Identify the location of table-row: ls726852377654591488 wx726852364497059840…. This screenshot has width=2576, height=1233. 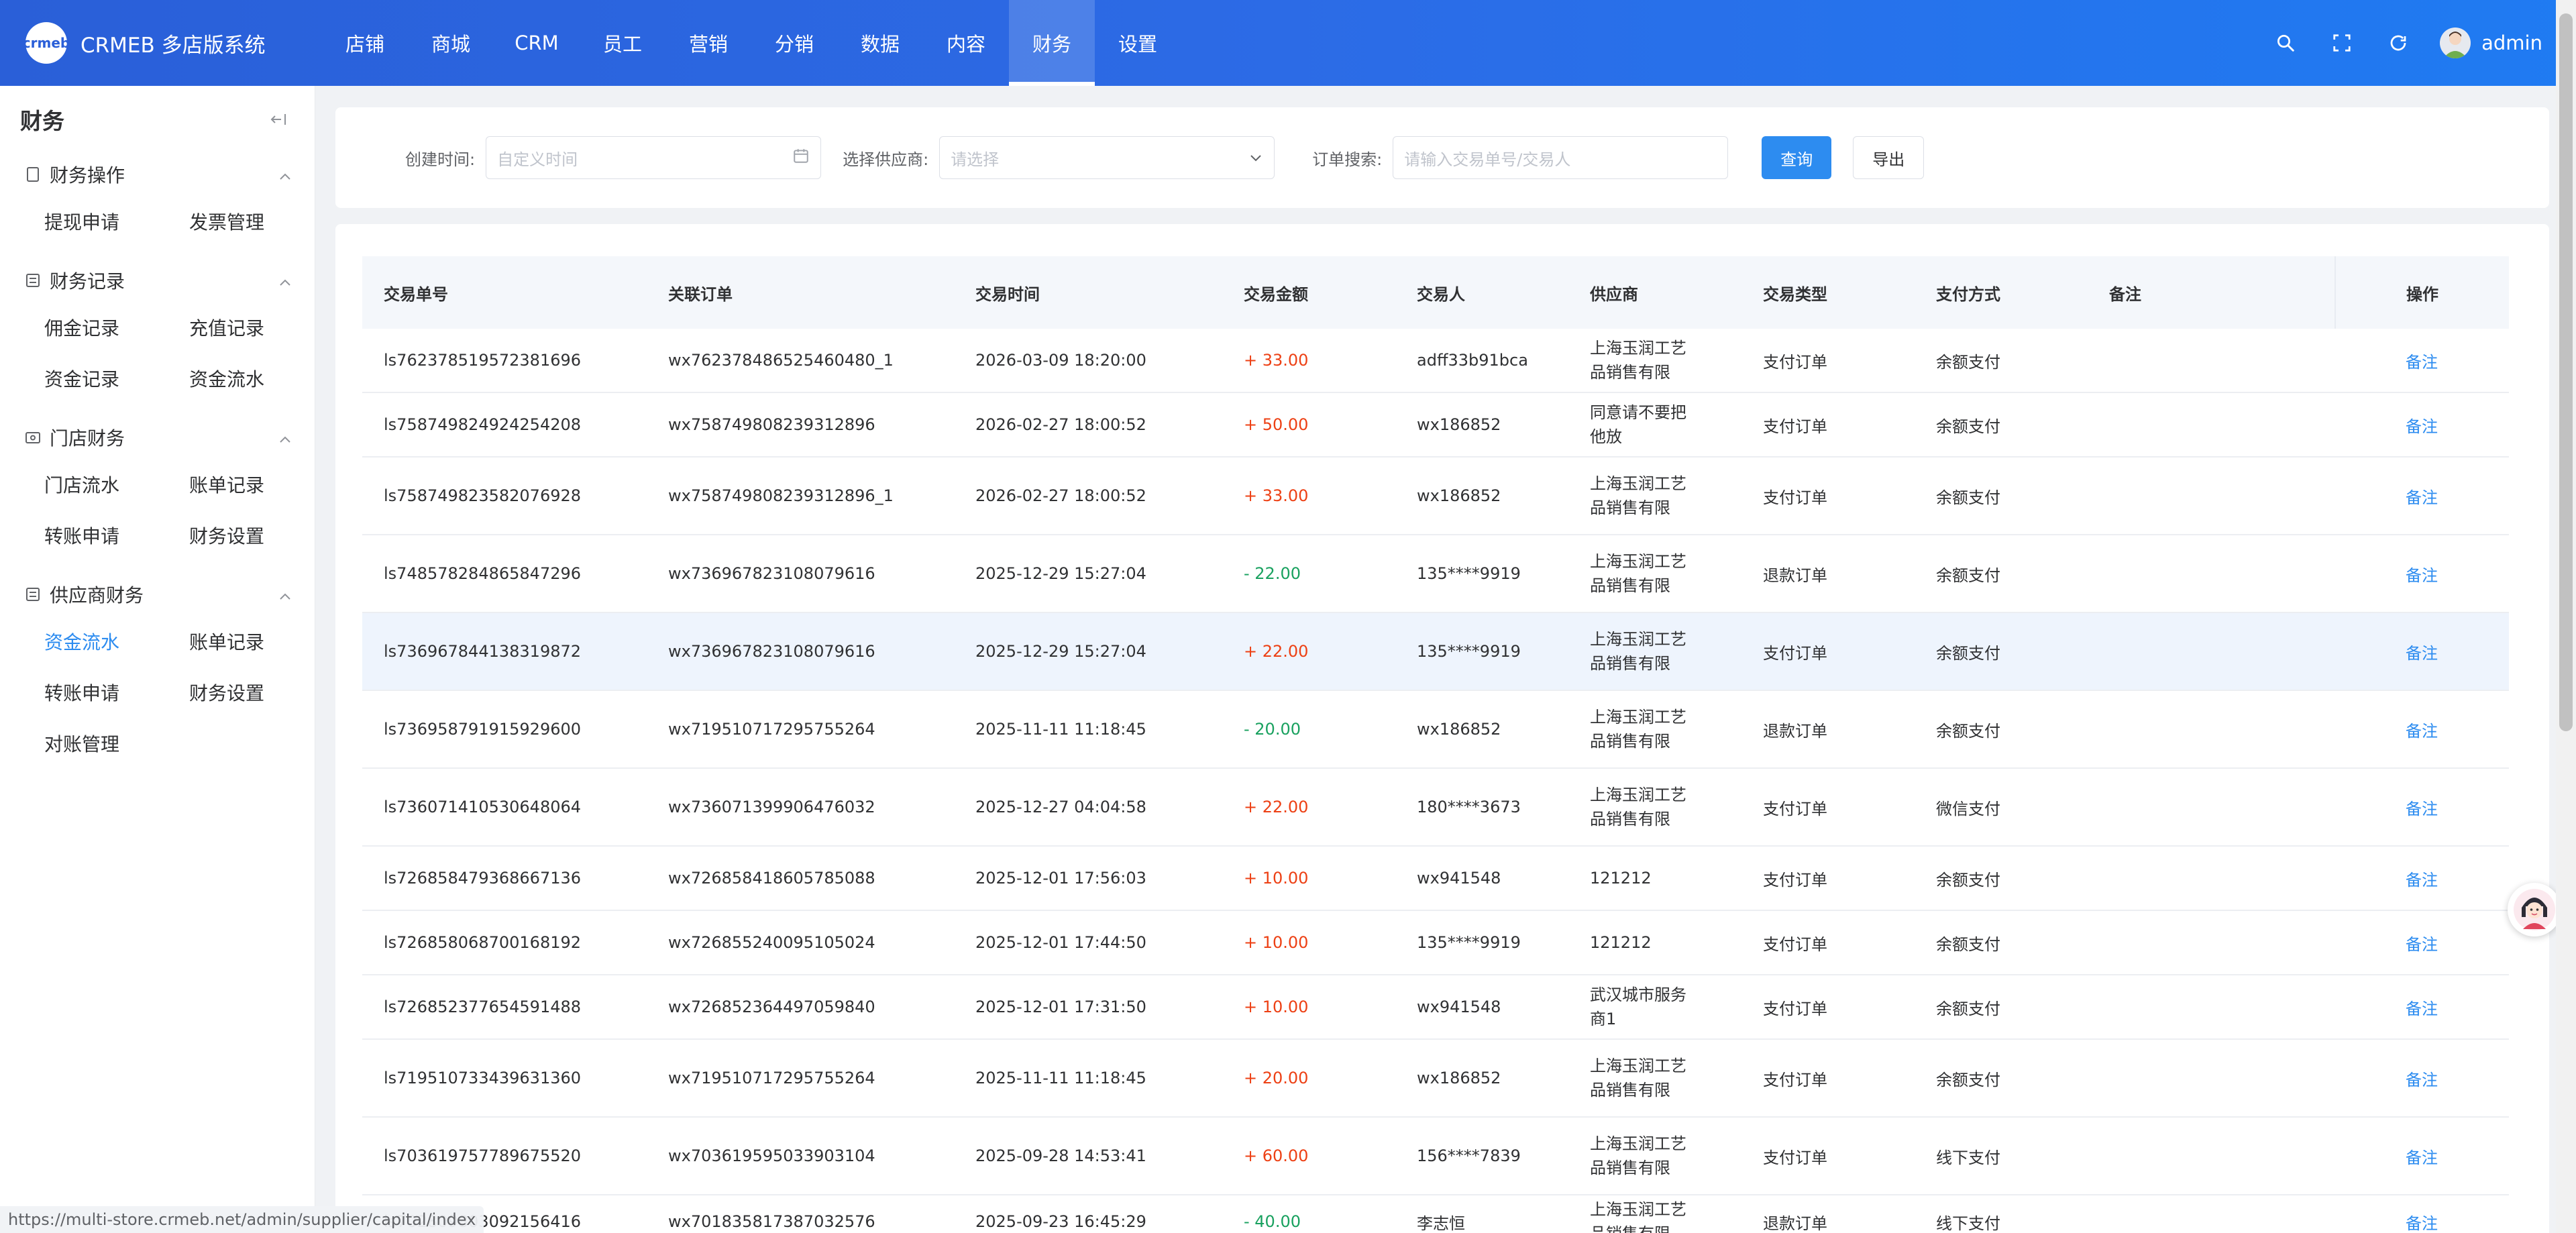
(1435, 1008).